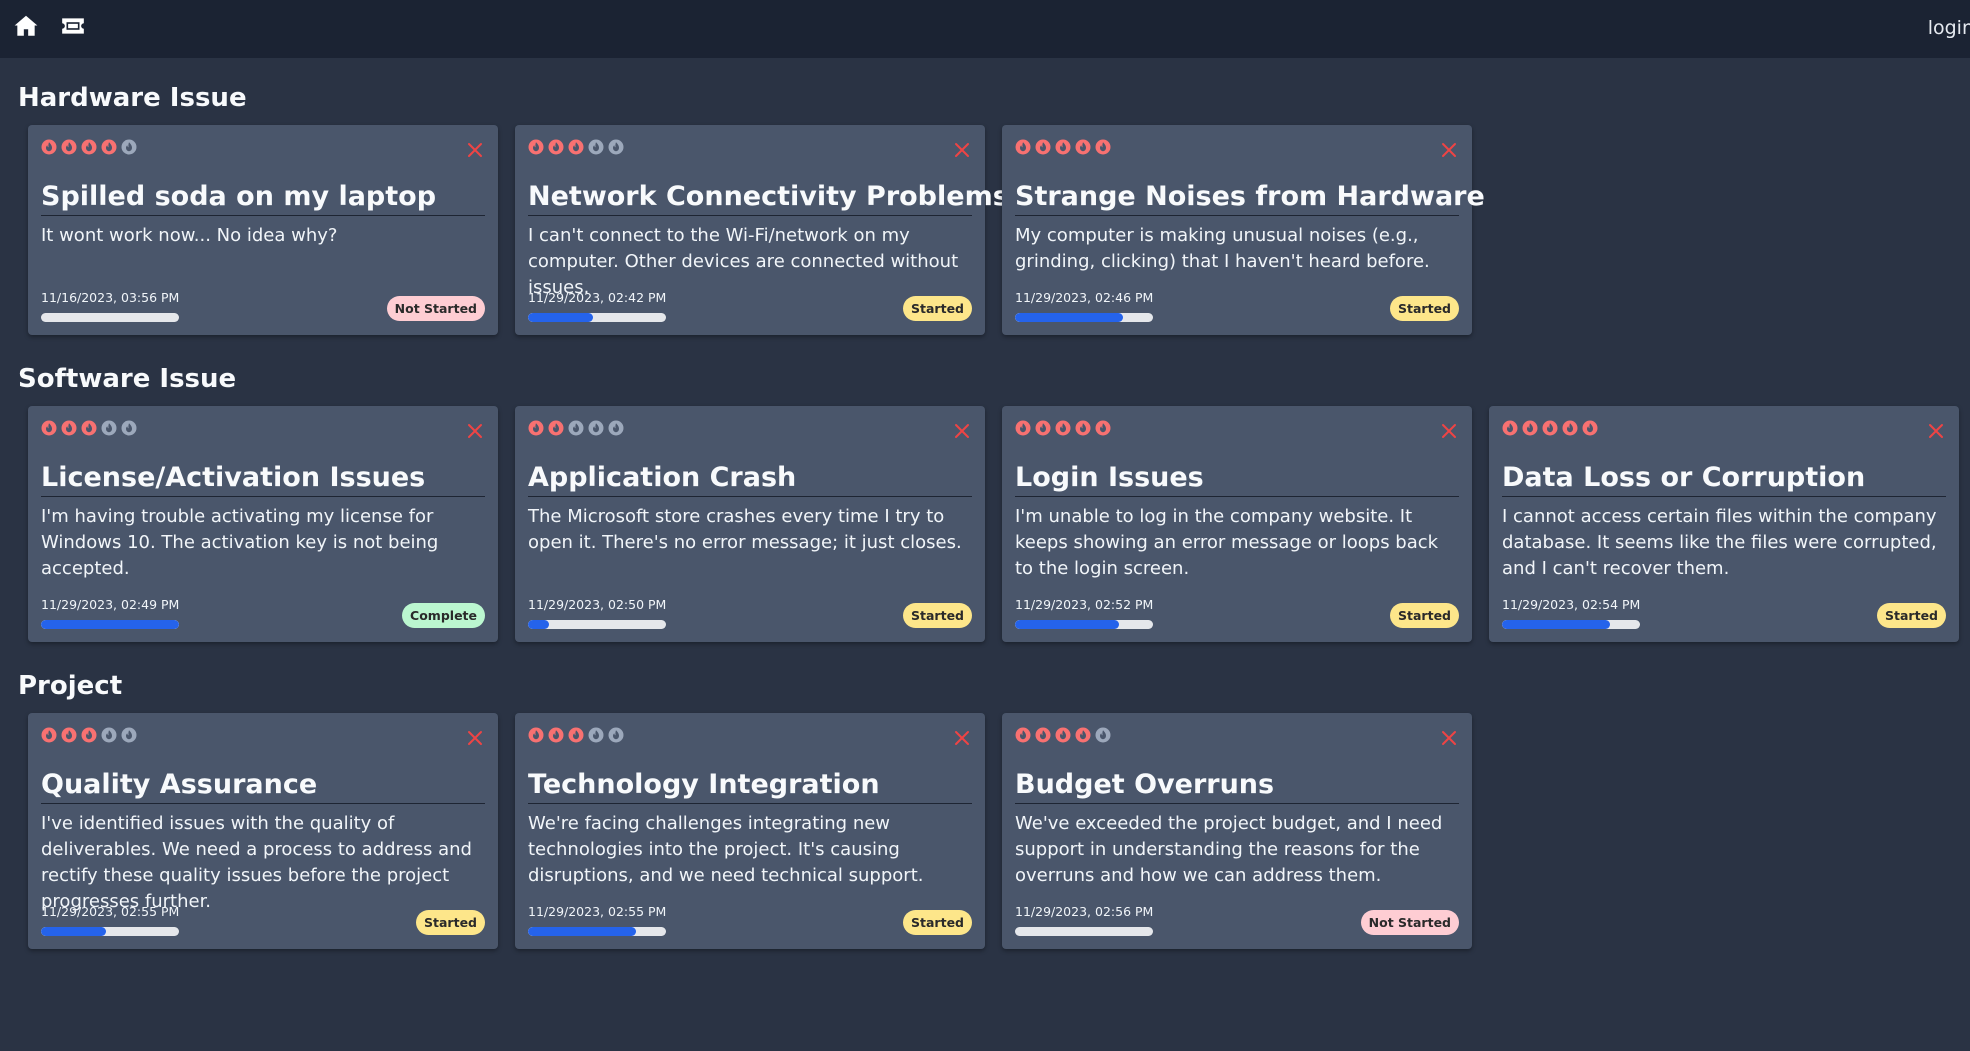  I want to click on section-title-project: Project, so click(70, 686).